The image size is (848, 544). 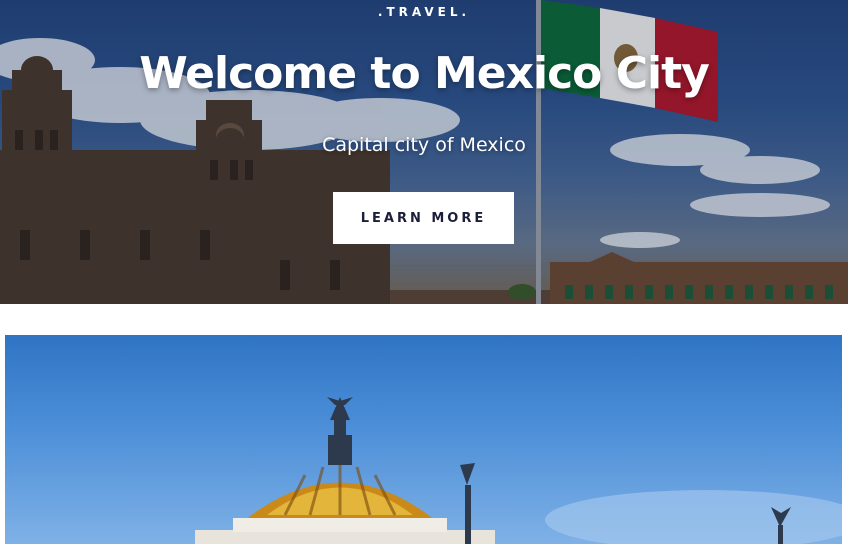 What do you see at coordinates (424, 12) in the screenshot?
I see `site-logo: .TRAVEL.` at bounding box center [424, 12].